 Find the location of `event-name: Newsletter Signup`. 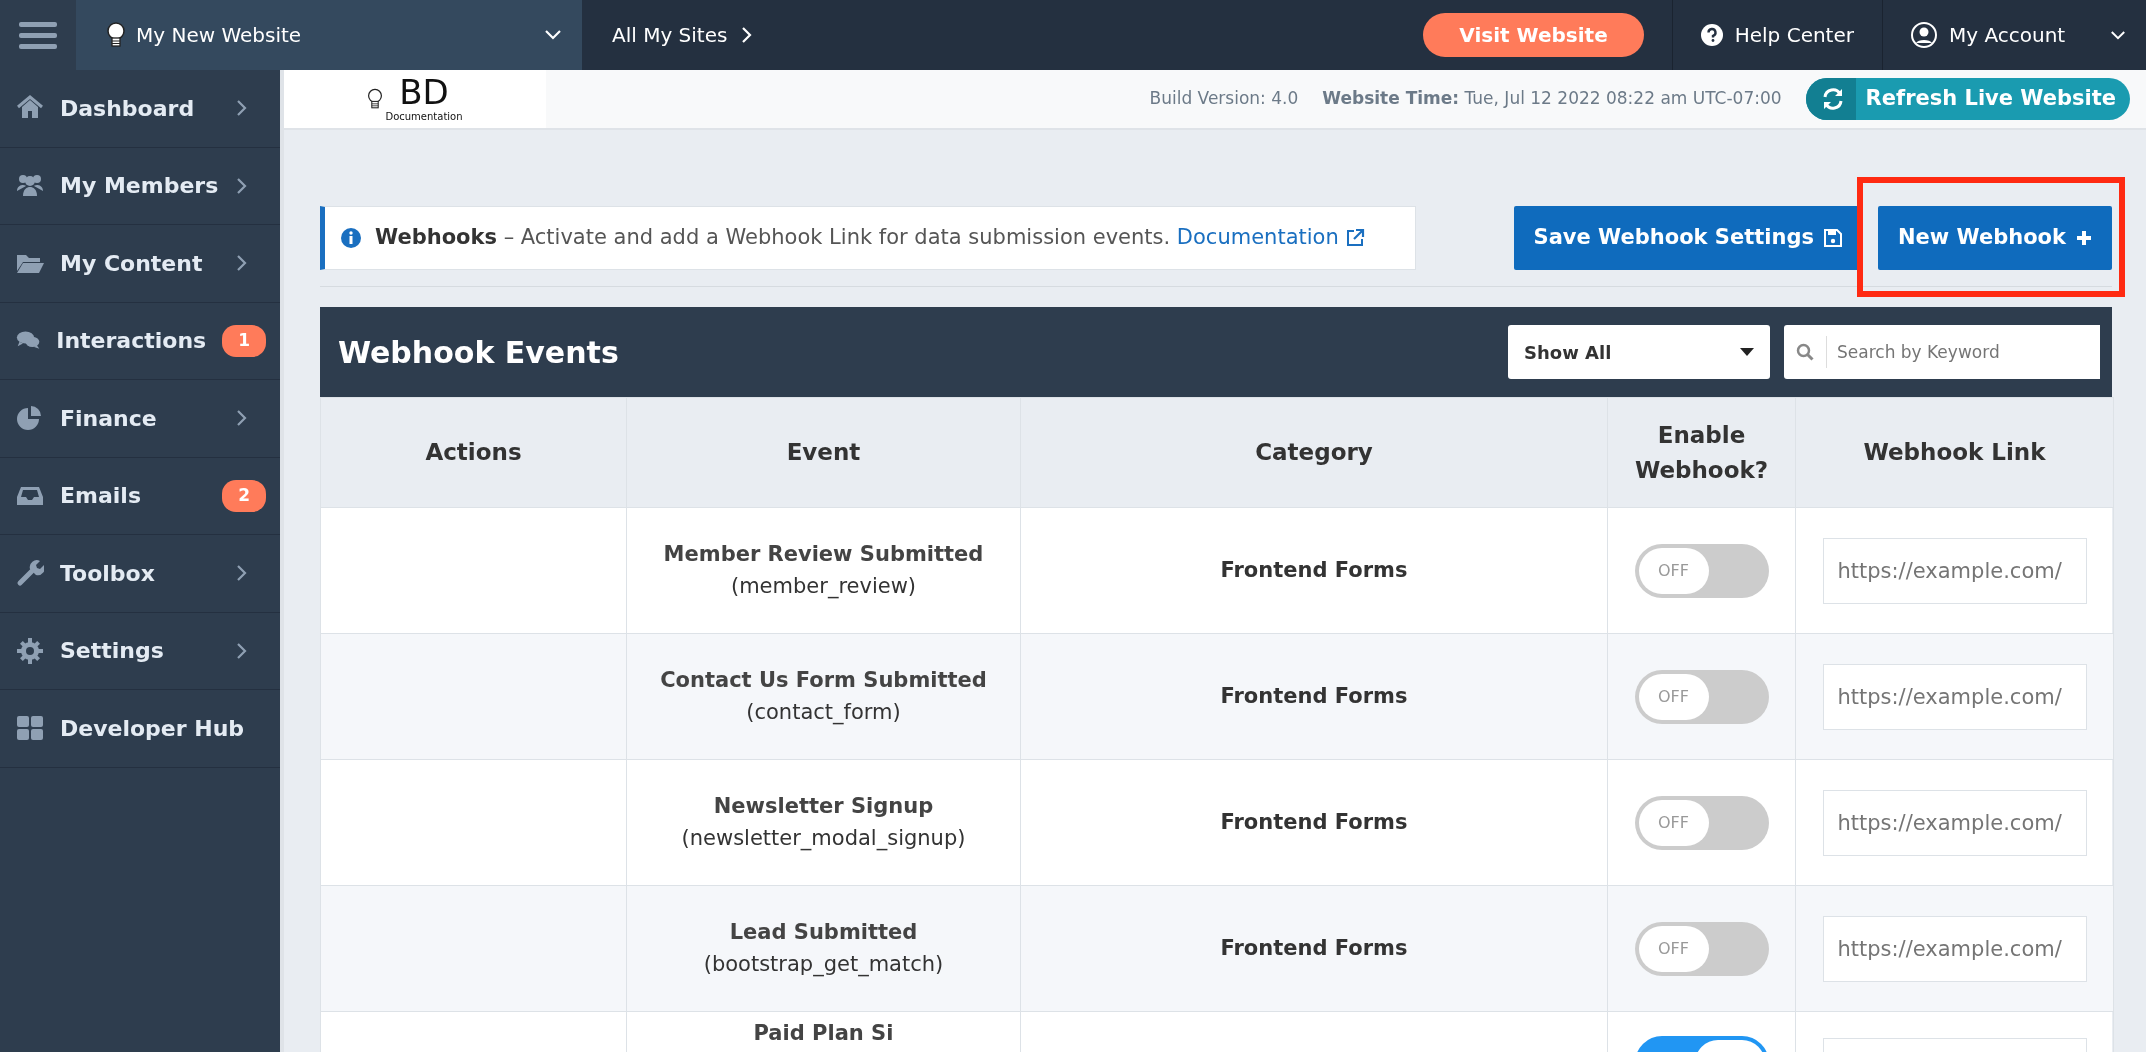

event-name: Newsletter Signup is located at coordinates (823, 806).